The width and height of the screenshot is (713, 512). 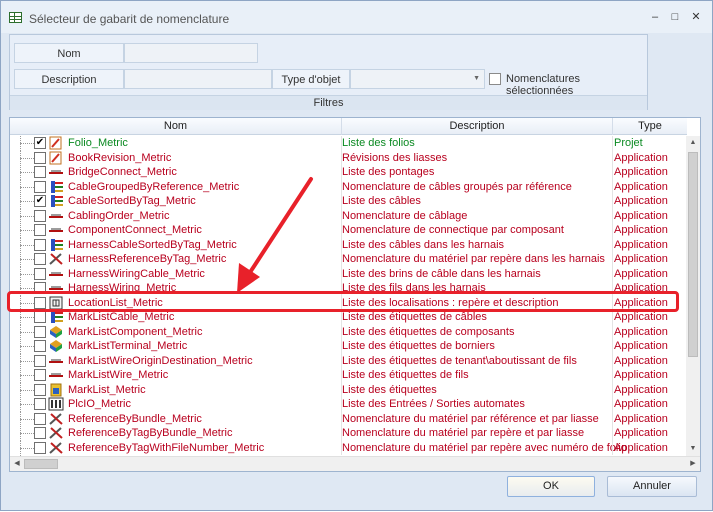 What do you see at coordinates (652, 486) in the screenshot?
I see `cancel-button: Annuler` at bounding box center [652, 486].